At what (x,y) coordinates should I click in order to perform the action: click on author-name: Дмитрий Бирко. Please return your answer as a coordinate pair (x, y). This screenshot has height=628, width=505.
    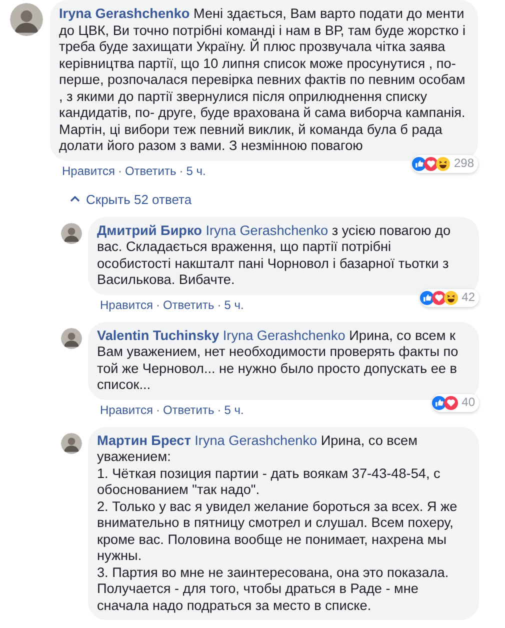
    Looking at the image, I should click on (149, 230).